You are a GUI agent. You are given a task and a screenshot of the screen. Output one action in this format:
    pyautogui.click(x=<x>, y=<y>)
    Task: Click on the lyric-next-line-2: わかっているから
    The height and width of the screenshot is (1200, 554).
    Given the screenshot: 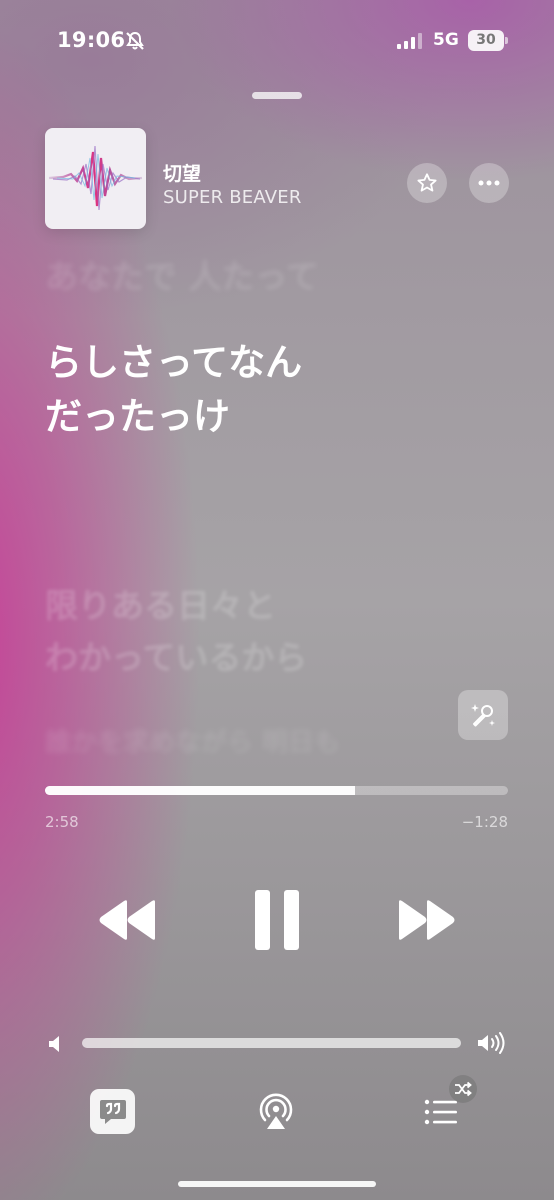 What is the action you would take?
    pyautogui.click(x=176, y=657)
    